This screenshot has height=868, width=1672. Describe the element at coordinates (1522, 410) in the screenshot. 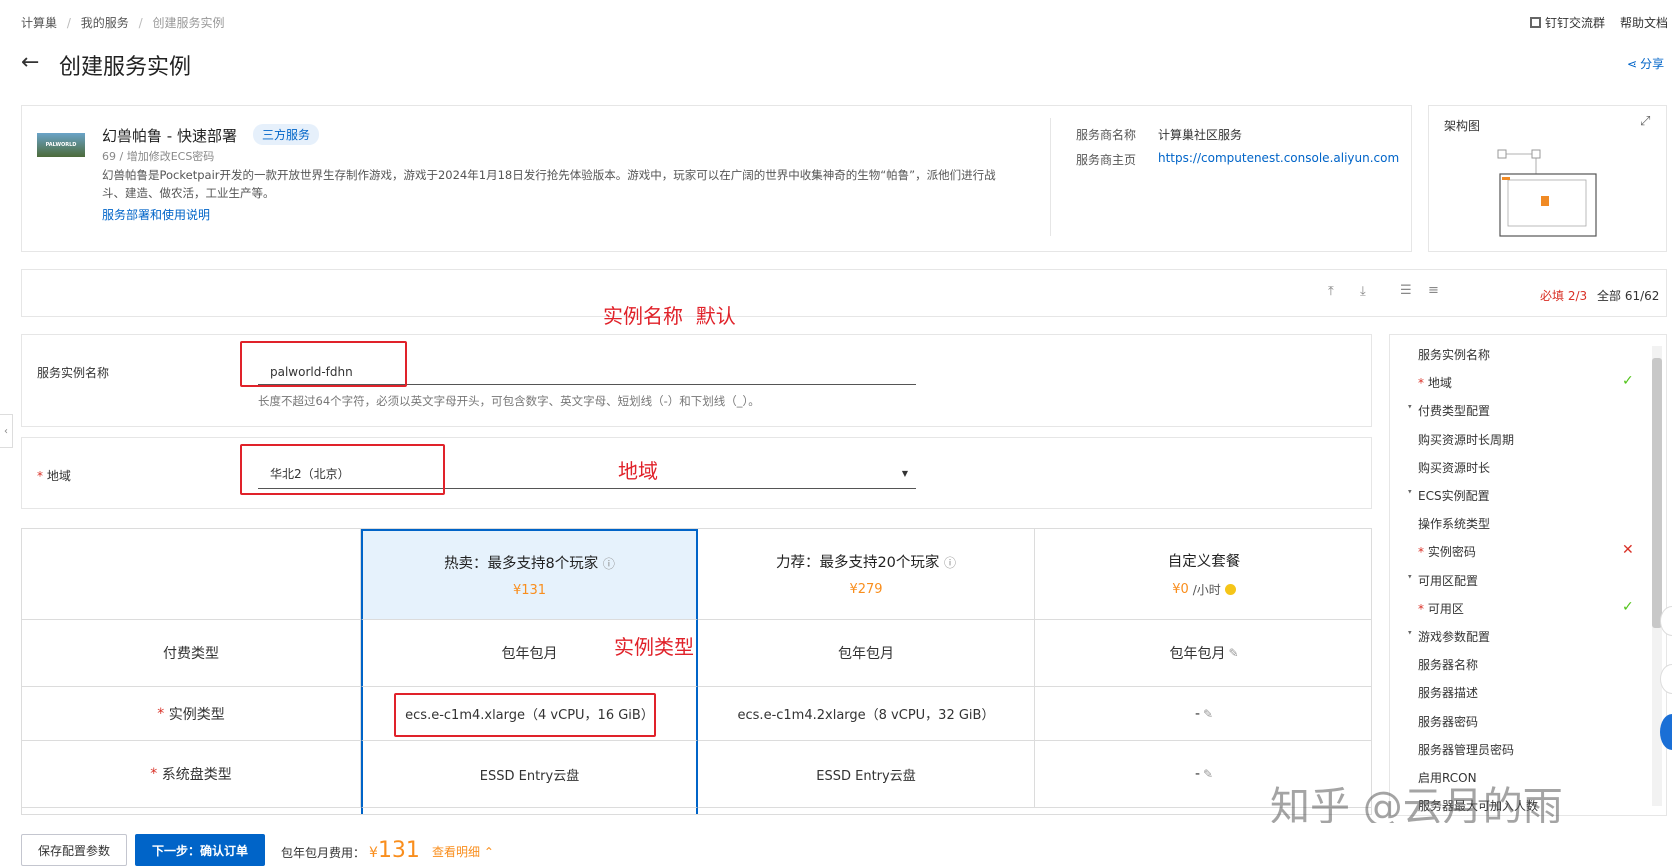

I see `navigator-item: ▸ 付费类型配置` at that location.